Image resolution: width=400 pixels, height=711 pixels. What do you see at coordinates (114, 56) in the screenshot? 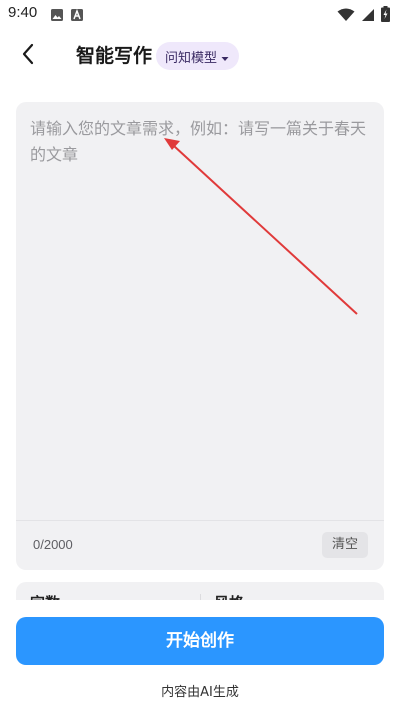
I see `page-title: 智能写作` at bounding box center [114, 56].